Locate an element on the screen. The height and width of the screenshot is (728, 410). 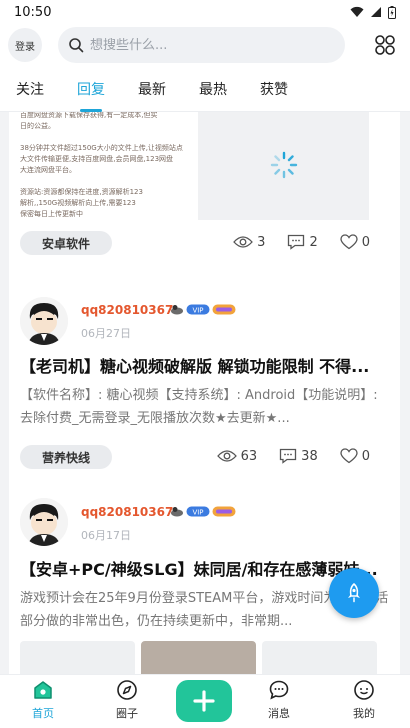
views-count: 3 is located at coordinates (261, 242).